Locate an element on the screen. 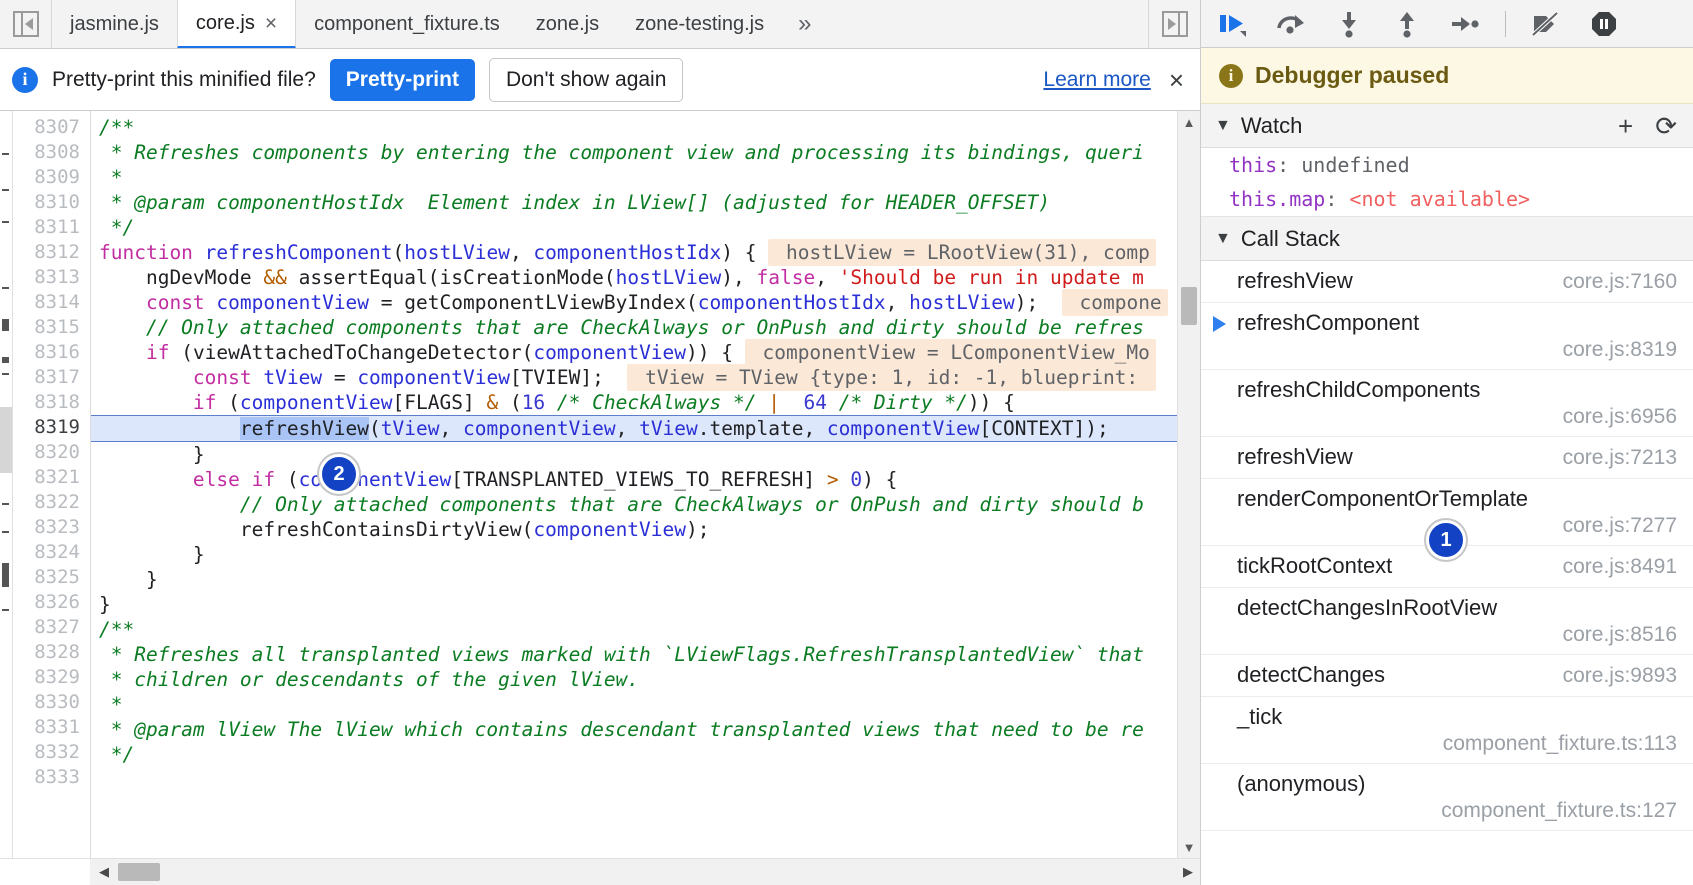 This screenshot has height=885, width=1693. line-number: 8325 is located at coordinates (51, 577).